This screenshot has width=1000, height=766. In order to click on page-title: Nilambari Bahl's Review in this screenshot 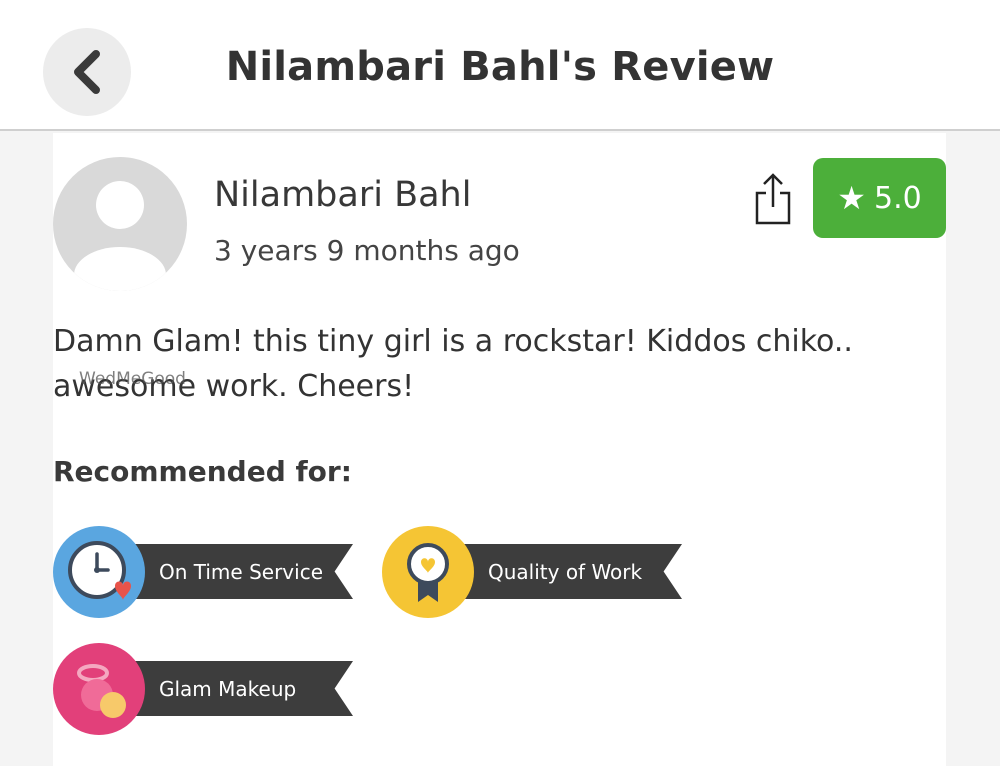, I will do `click(500, 67)`.